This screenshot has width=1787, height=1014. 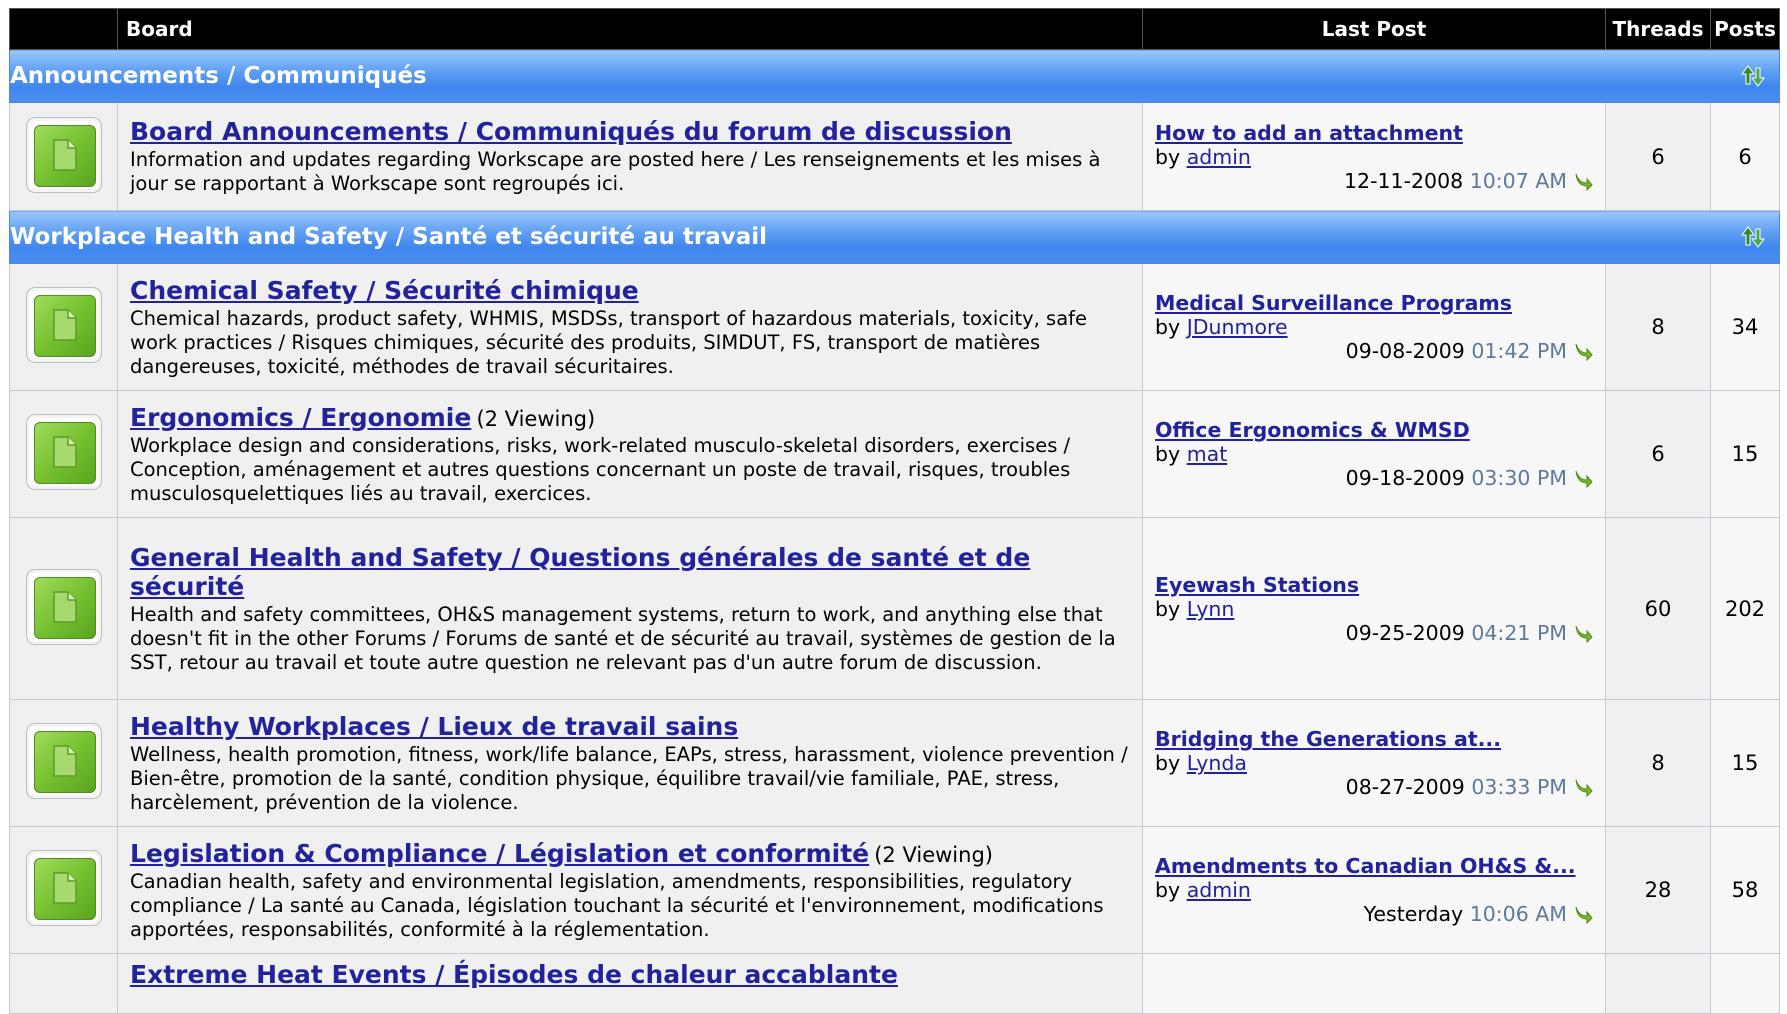 What do you see at coordinates (1237, 327) in the screenshot?
I see `last-post-user-link: JDunmore` at bounding box center [1237, 327].